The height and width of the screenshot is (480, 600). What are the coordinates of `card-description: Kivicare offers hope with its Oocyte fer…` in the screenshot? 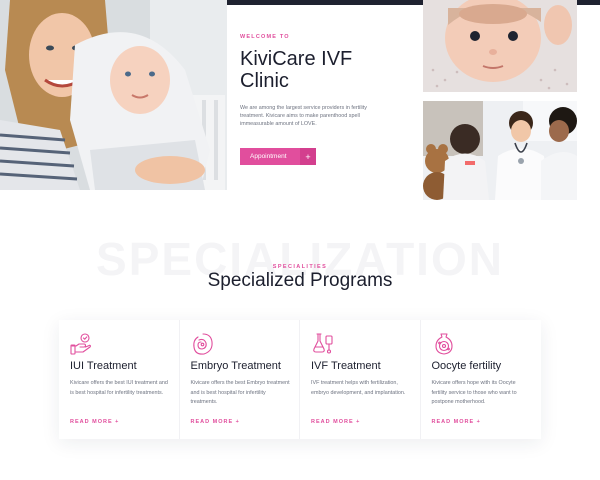 It's located at (474, 392).